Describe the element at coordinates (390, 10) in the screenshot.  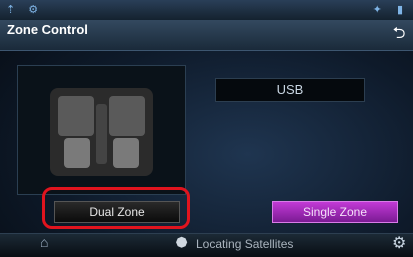
I see `status-icons-right: ✦ ▮` at that location.